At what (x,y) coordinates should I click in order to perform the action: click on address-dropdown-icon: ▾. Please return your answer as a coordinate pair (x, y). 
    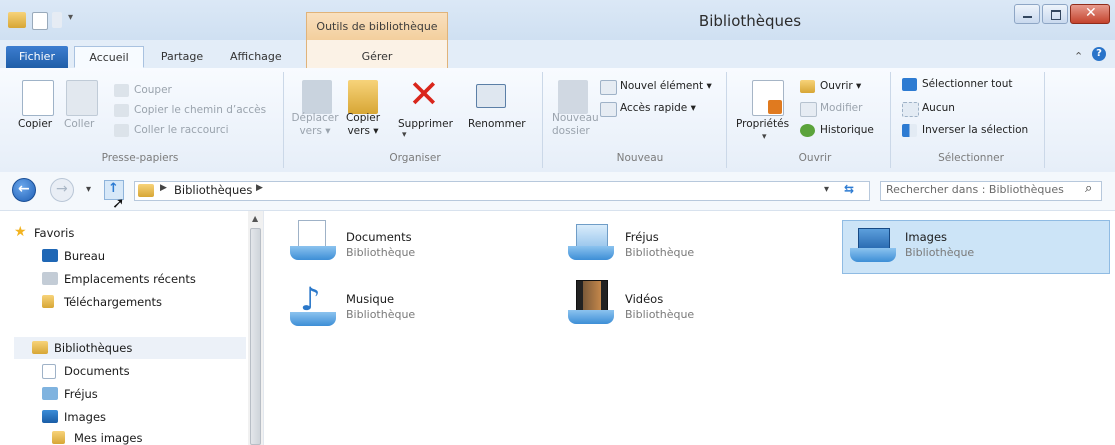
    Looking at the image, I should click on (826, 189).